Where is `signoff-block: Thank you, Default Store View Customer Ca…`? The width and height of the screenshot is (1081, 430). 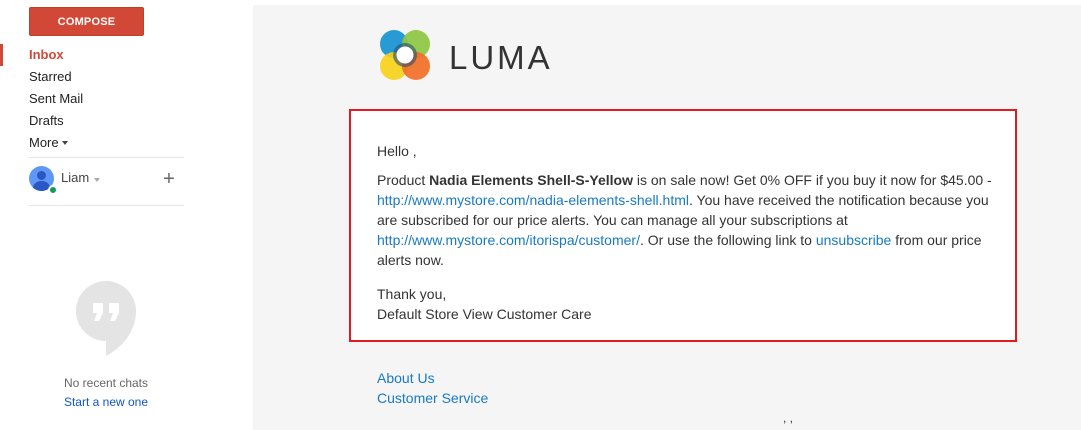 signoff-block: Thank you, Default Store View Customer Ca… is located at coordinates (684, 304).